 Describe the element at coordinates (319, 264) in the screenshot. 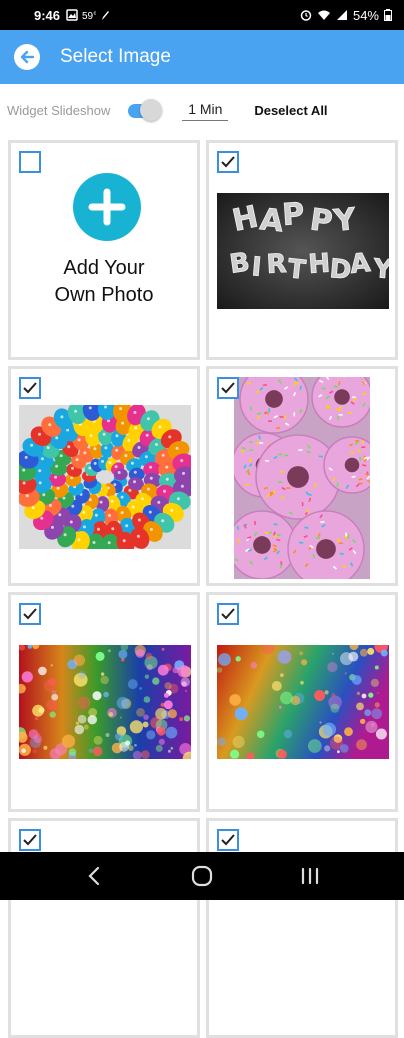

I see `balloon-letter: H` at that location.